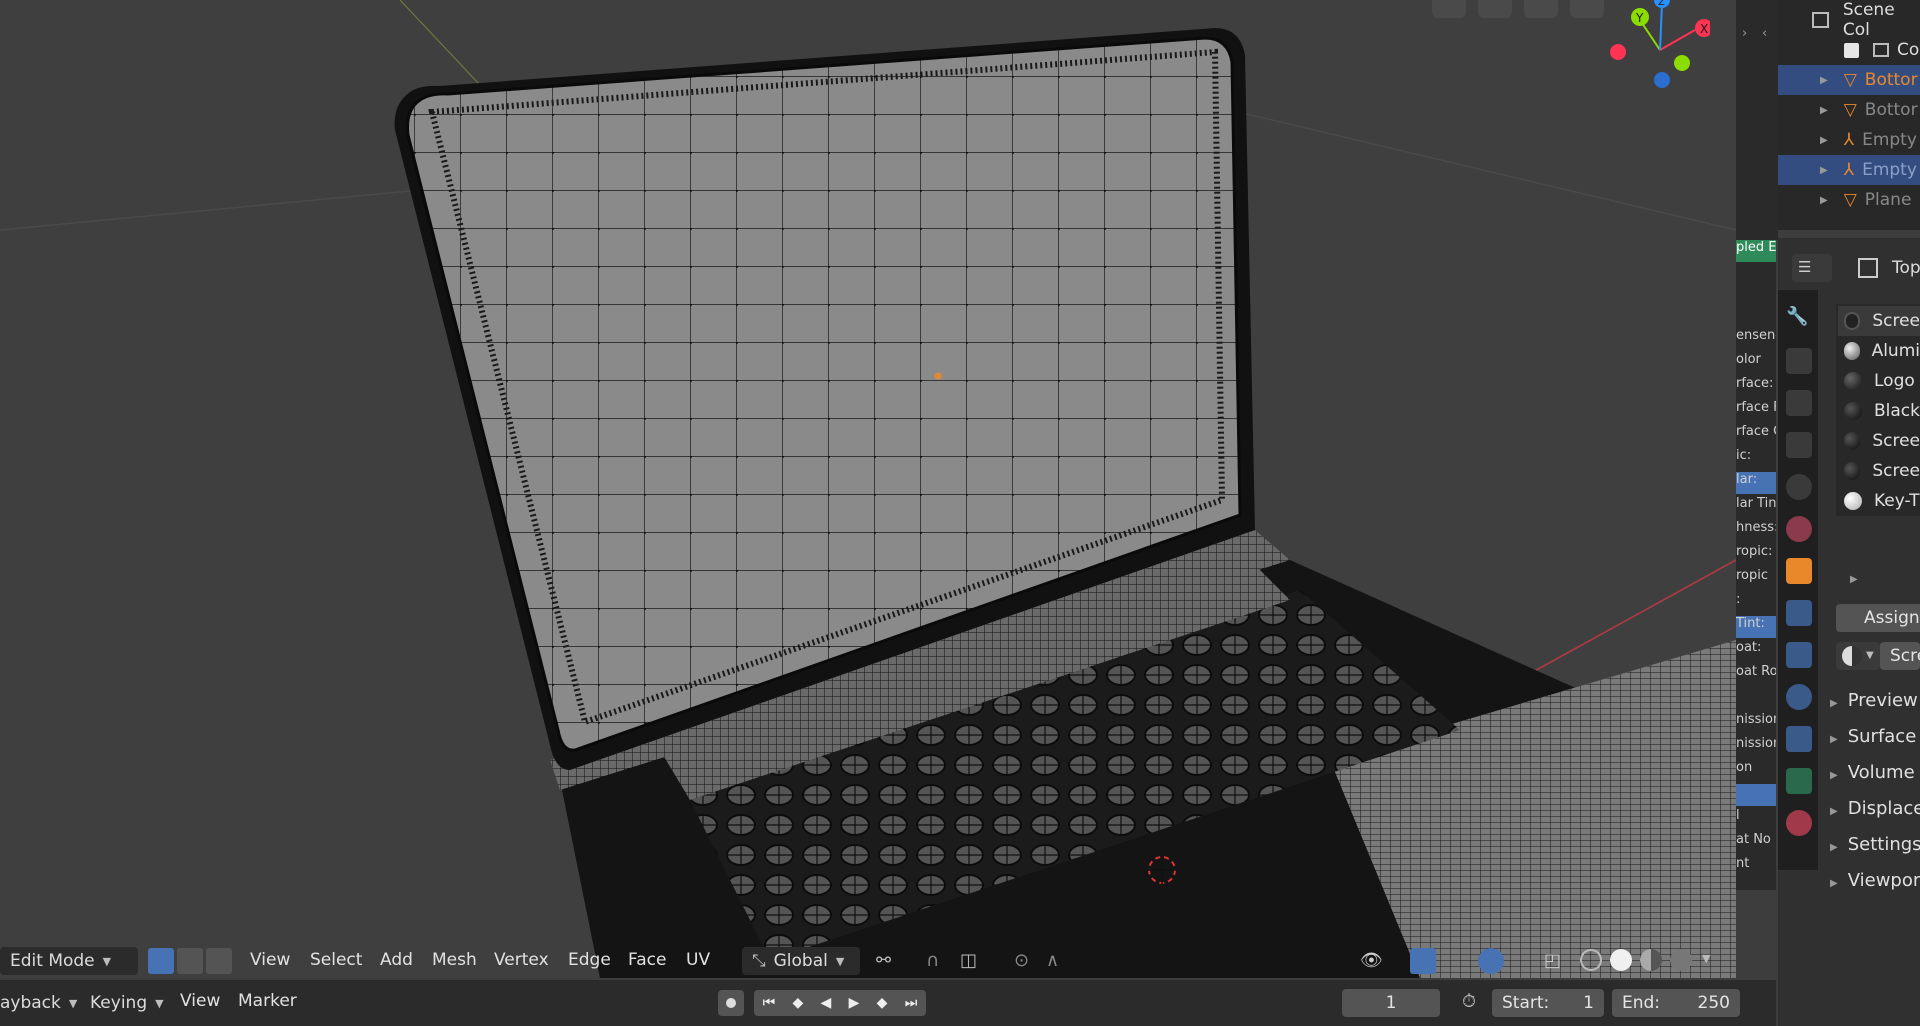 The height and width of the screenshot is (1026, 1920). Describe the element at coordinates (454, 960) in the screenshot. I see `menu-mesh: Mesh` at that location.